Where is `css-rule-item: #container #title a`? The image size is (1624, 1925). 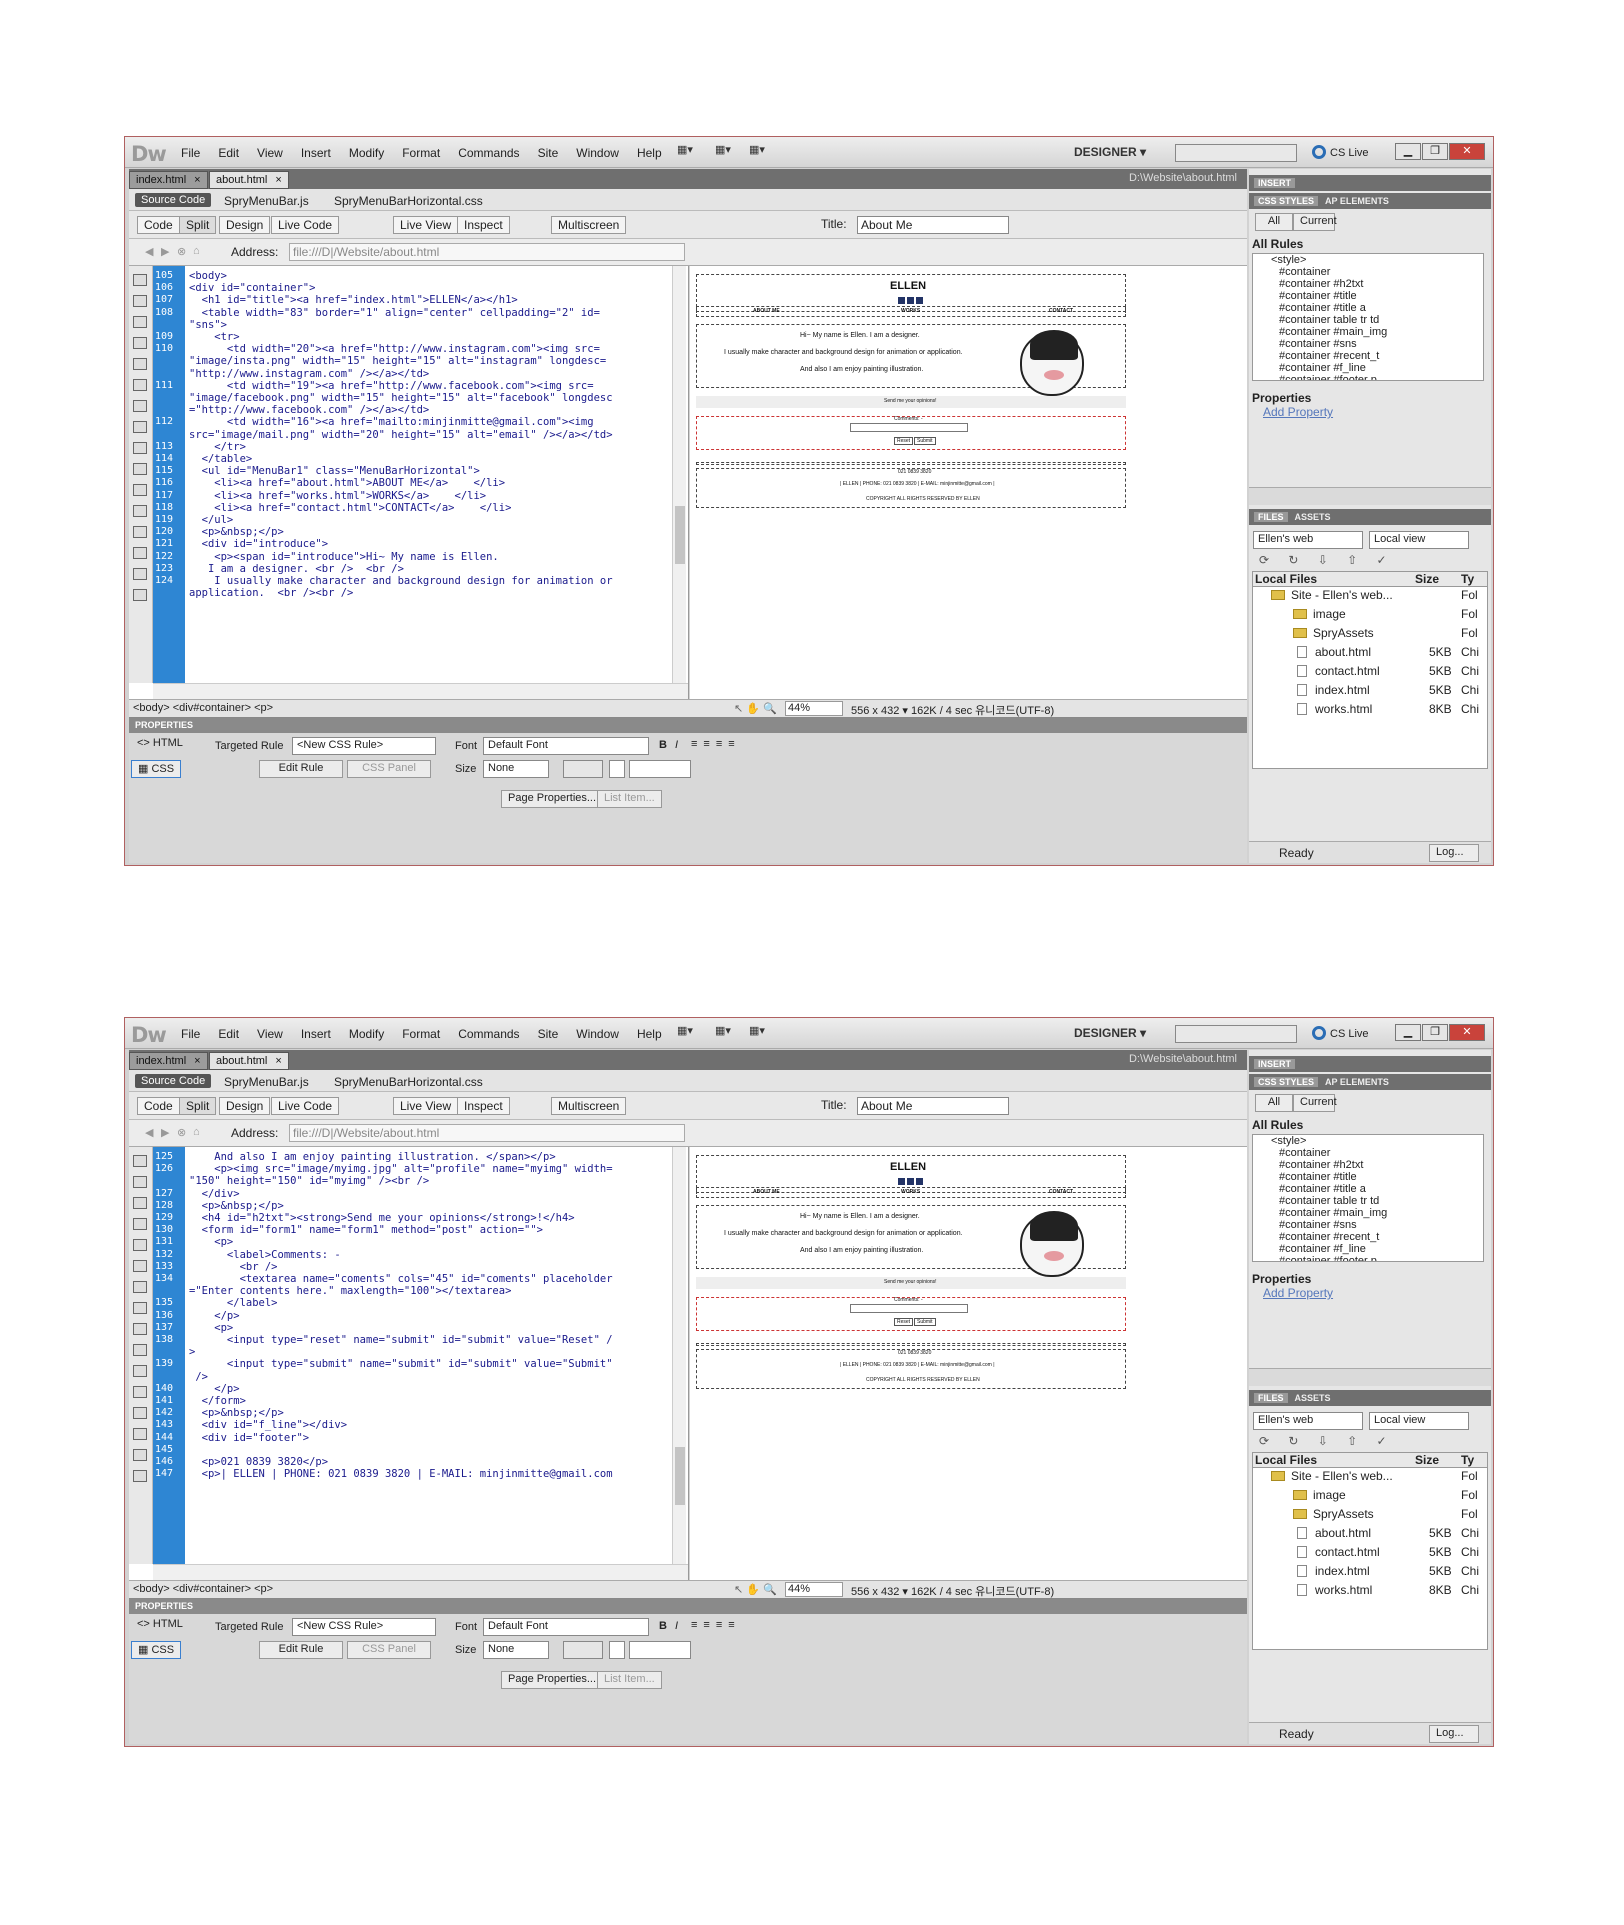
css-rule-item: #container #title a is located at coordinates (1368, 1189).